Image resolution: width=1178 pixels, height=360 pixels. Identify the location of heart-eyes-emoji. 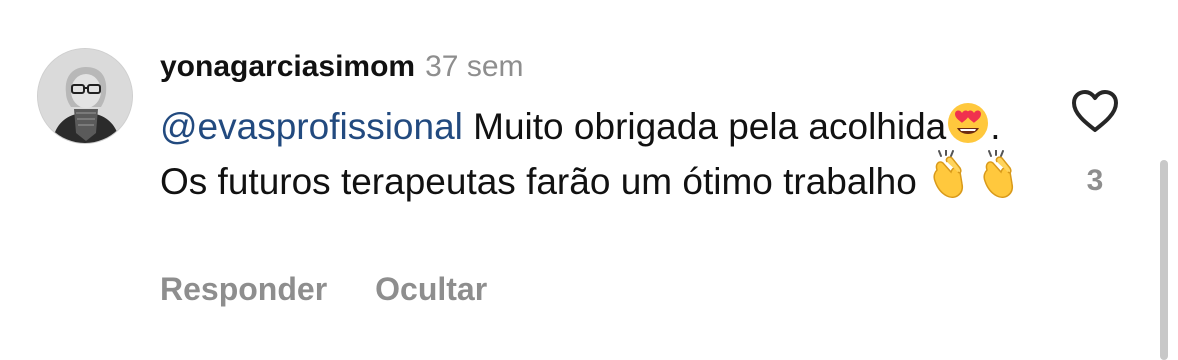
(968, 123).